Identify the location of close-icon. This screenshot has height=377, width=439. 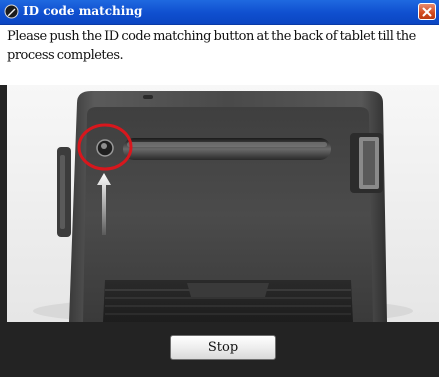
(427, 11).